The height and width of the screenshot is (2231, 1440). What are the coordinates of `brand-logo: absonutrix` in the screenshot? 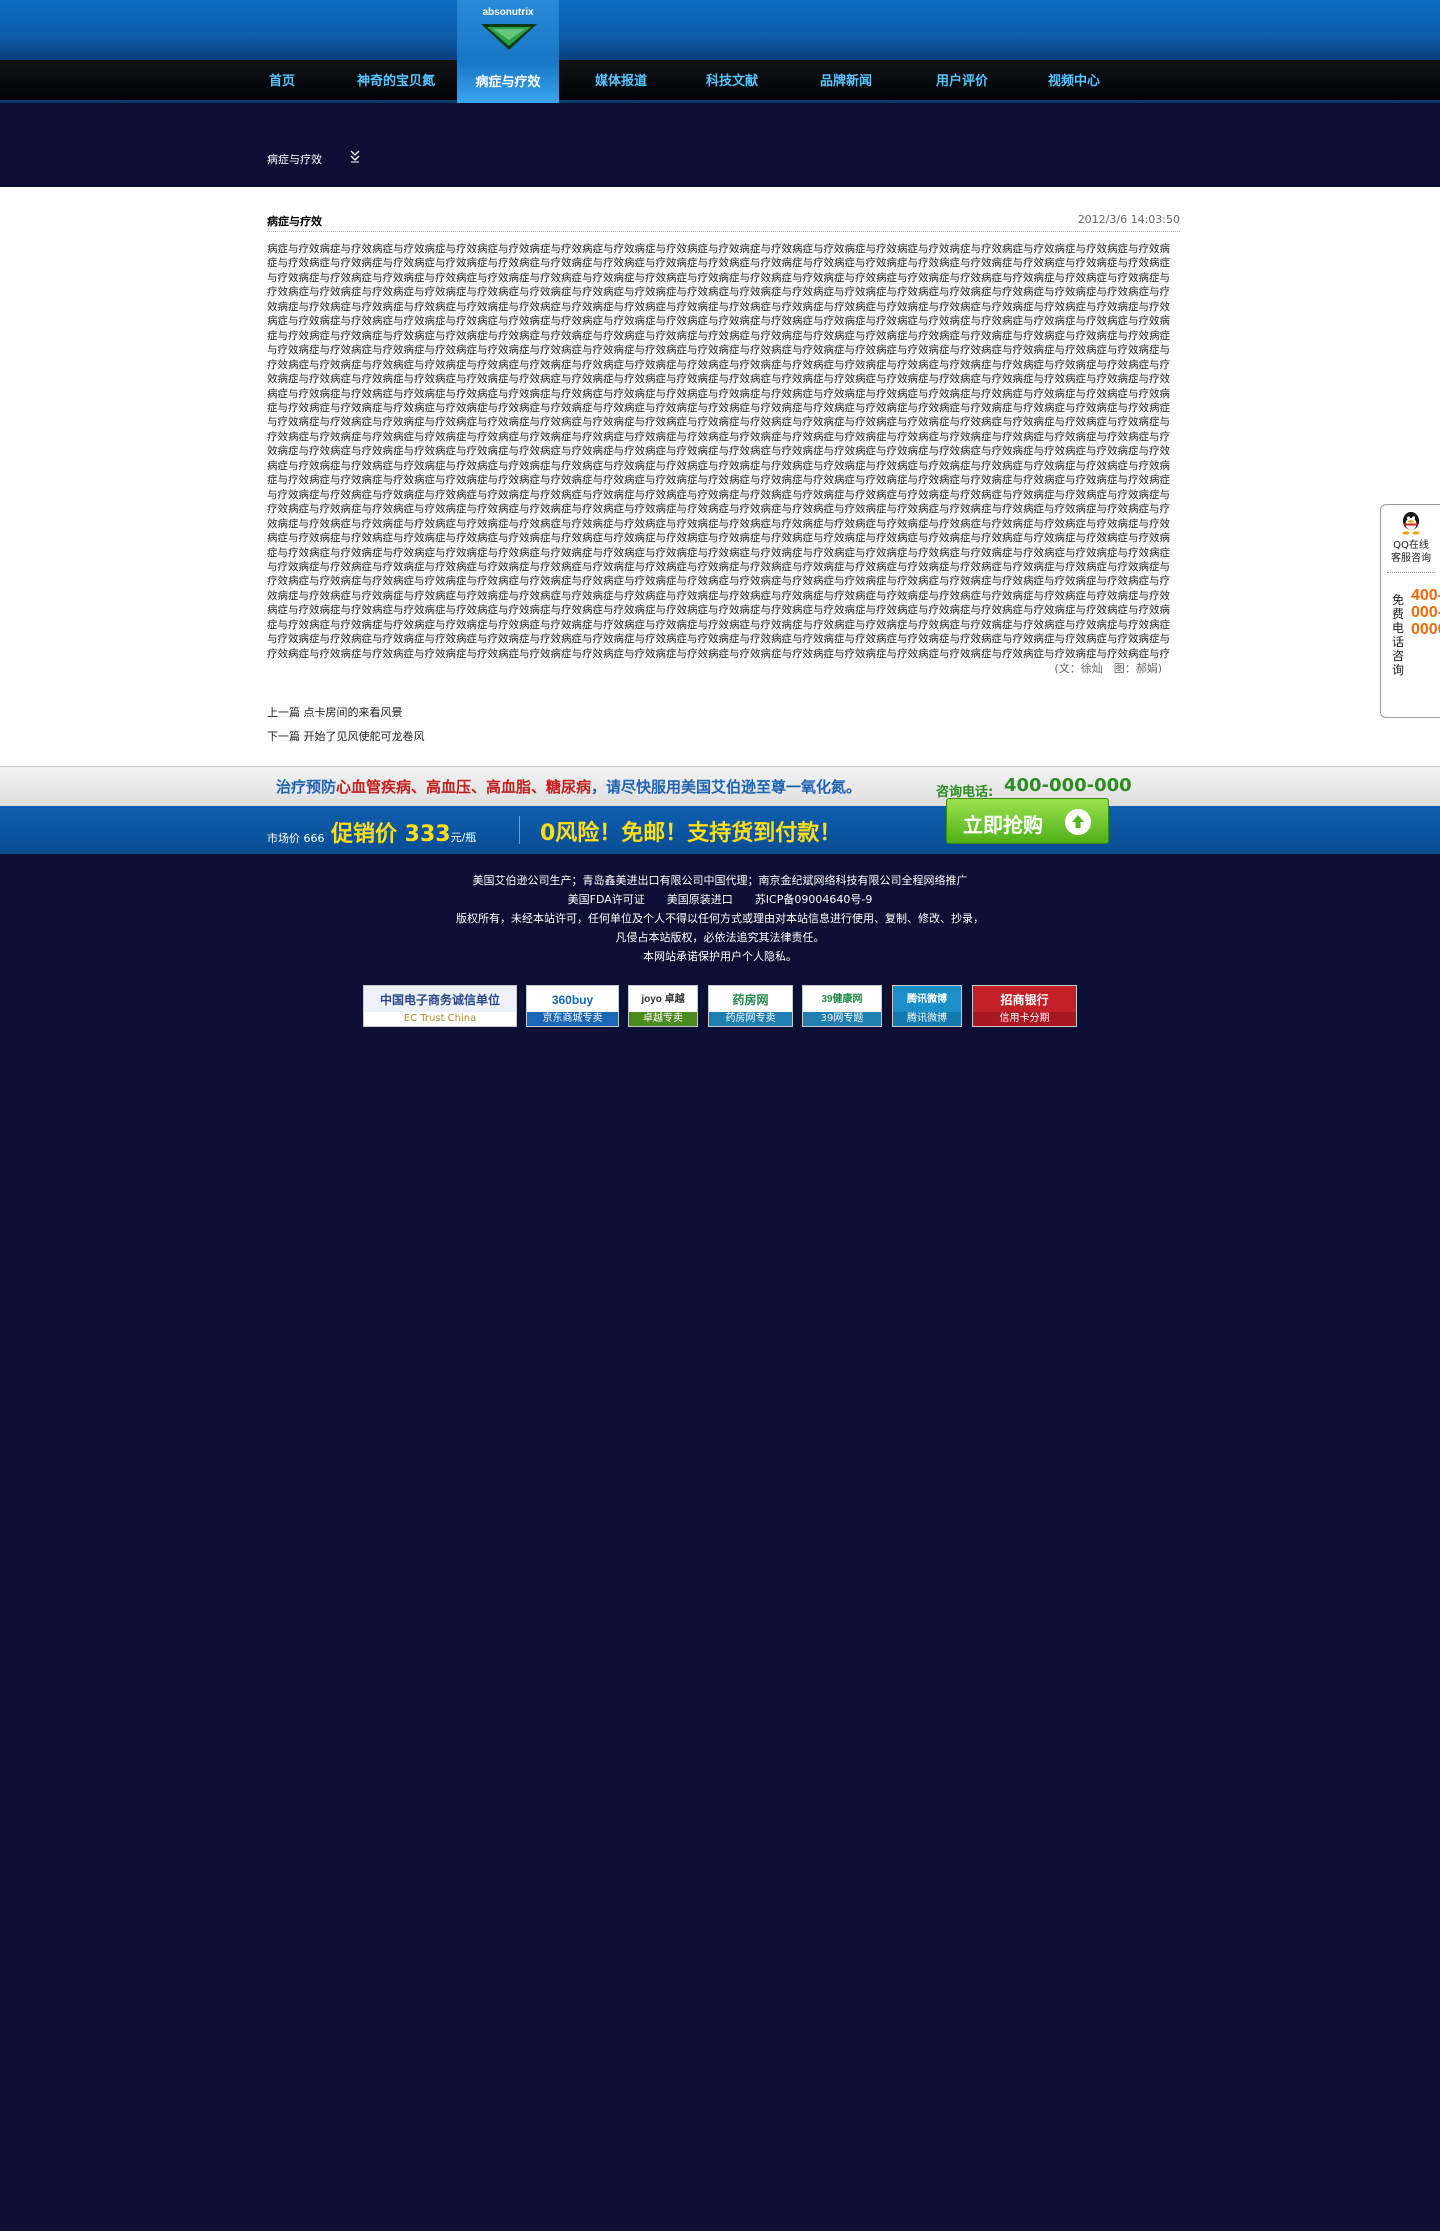 It's located at (508, 12).